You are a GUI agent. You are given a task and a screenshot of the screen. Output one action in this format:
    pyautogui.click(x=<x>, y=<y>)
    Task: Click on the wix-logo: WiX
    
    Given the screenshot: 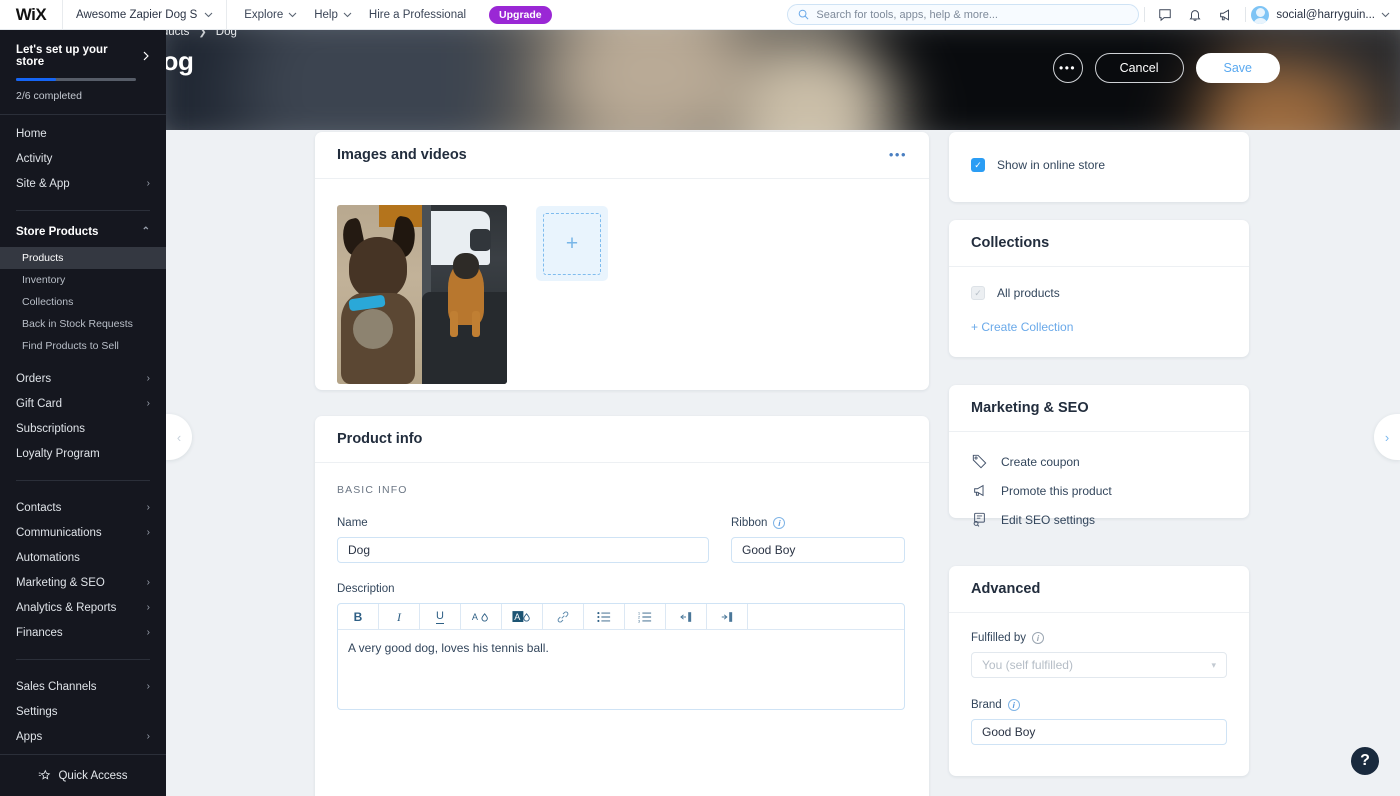 What is the action you would take?
    pyautogui.click(x=31, y=15)
    